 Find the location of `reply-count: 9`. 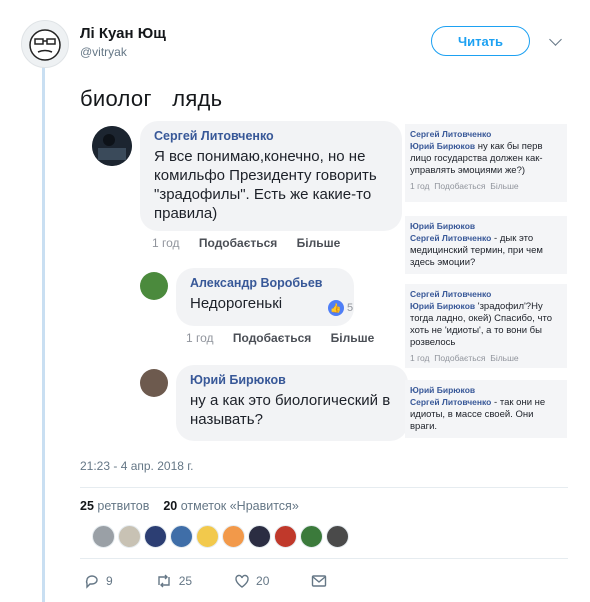

reply-count: 9 is located at coordinates (109, 581).